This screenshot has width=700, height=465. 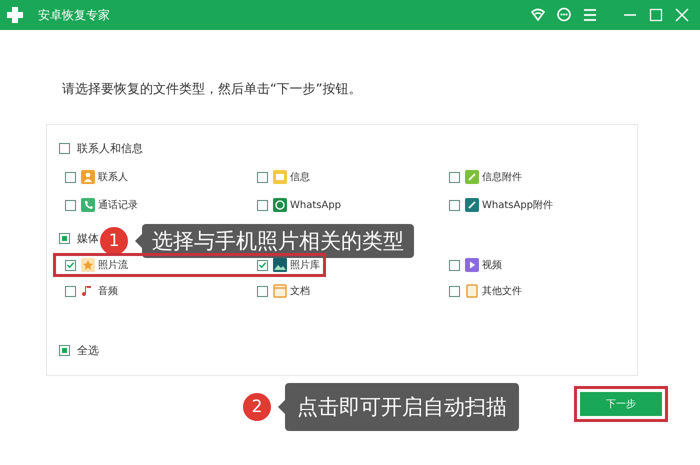 What do you see at coordinates (88, 238) in the screenshot?
I see `group-label: 媒体` at bounding box center [88, 238].